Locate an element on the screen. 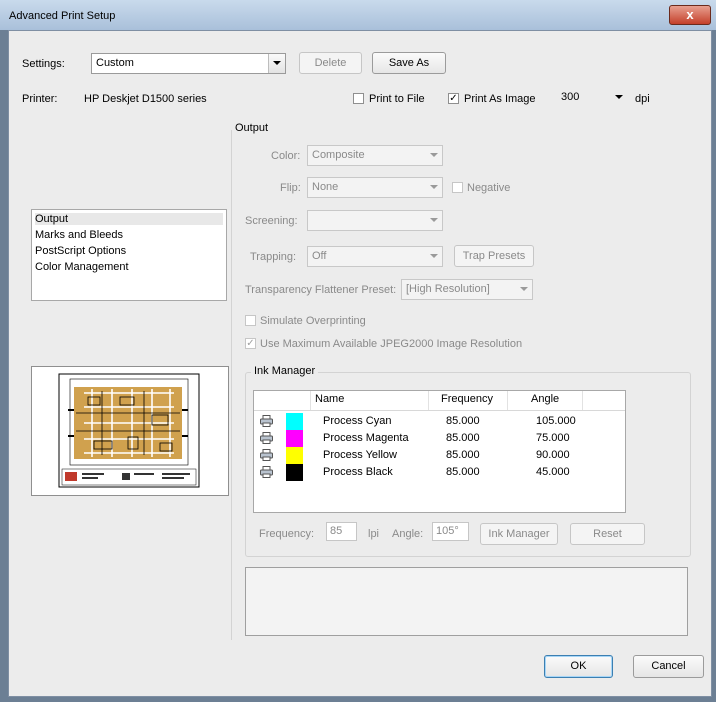 The height and width of the screenshot is (702, 716). delete-button: Delete is located at coordinates (330, 63).